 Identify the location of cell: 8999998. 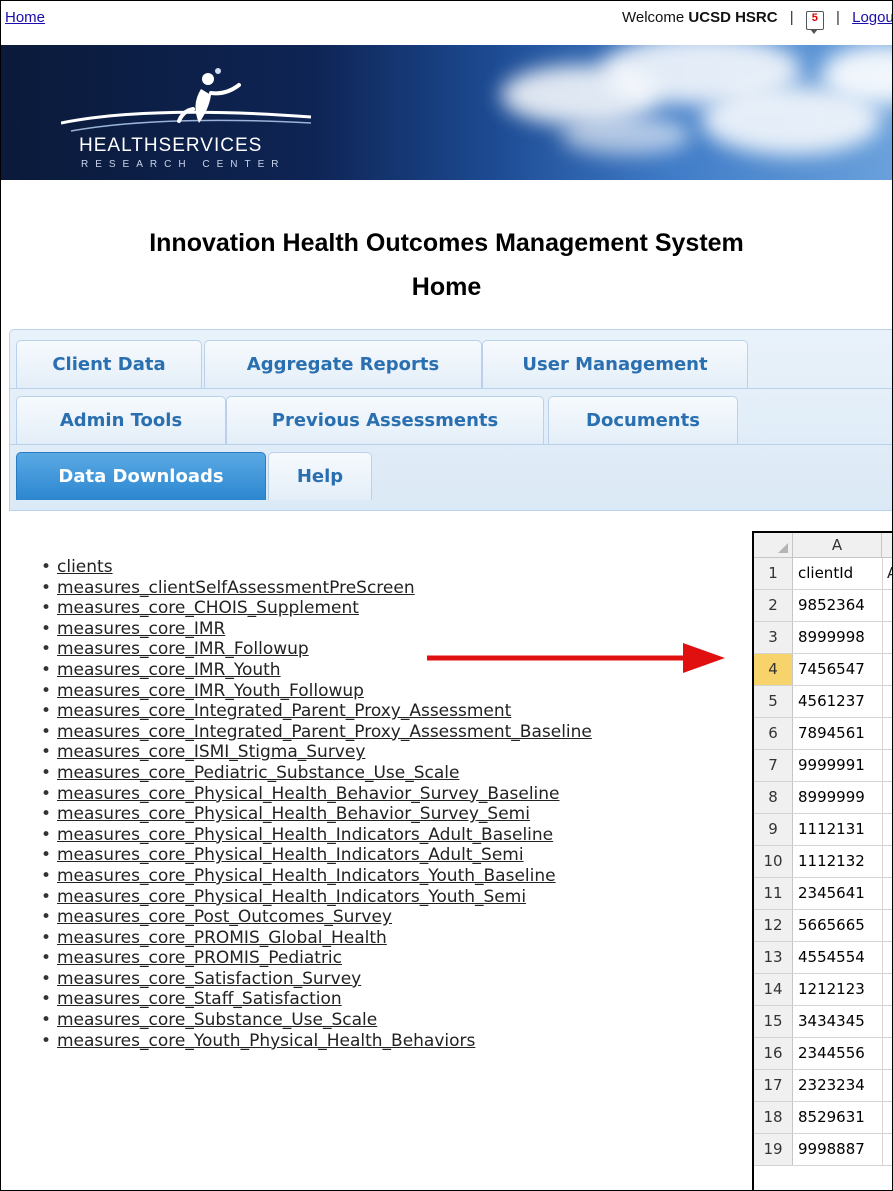
(831, 637).